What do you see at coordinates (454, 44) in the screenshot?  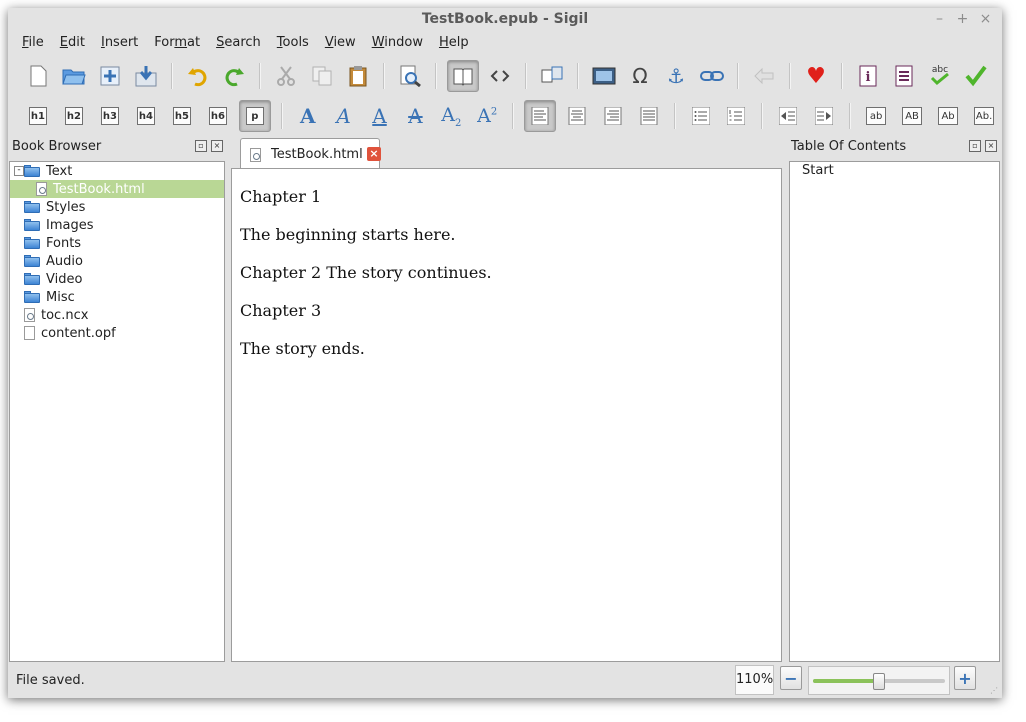 I see `menu-help: Help` at bounding box center [454, 44].